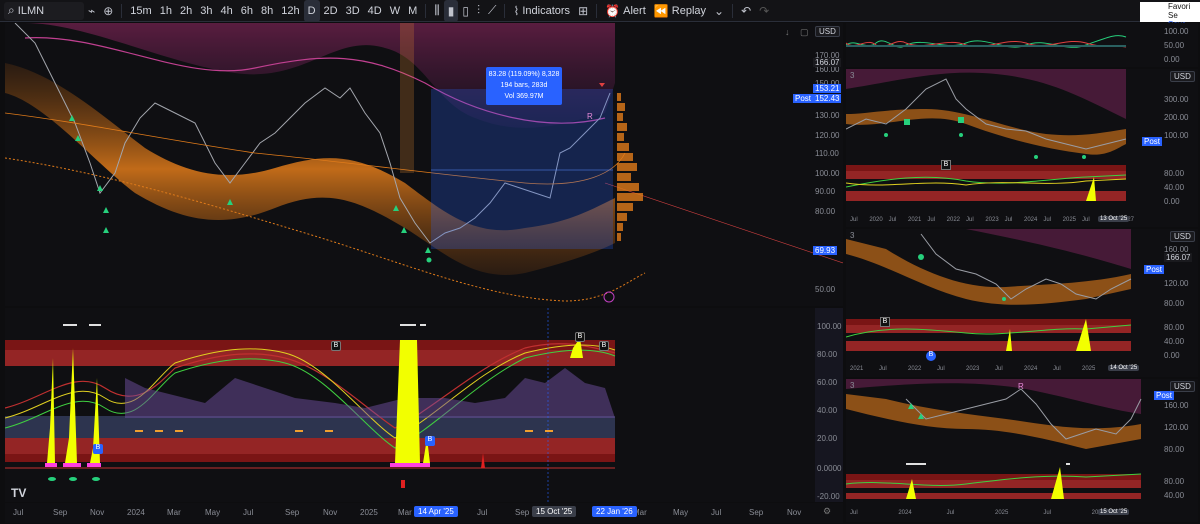 Image resolution: width=1200 pixels, height=524 pixels. What do you see at coordinates (827, 115) in the screenshot?
I see `price-axis-label: 130.00` at bounding box center [827, 115].